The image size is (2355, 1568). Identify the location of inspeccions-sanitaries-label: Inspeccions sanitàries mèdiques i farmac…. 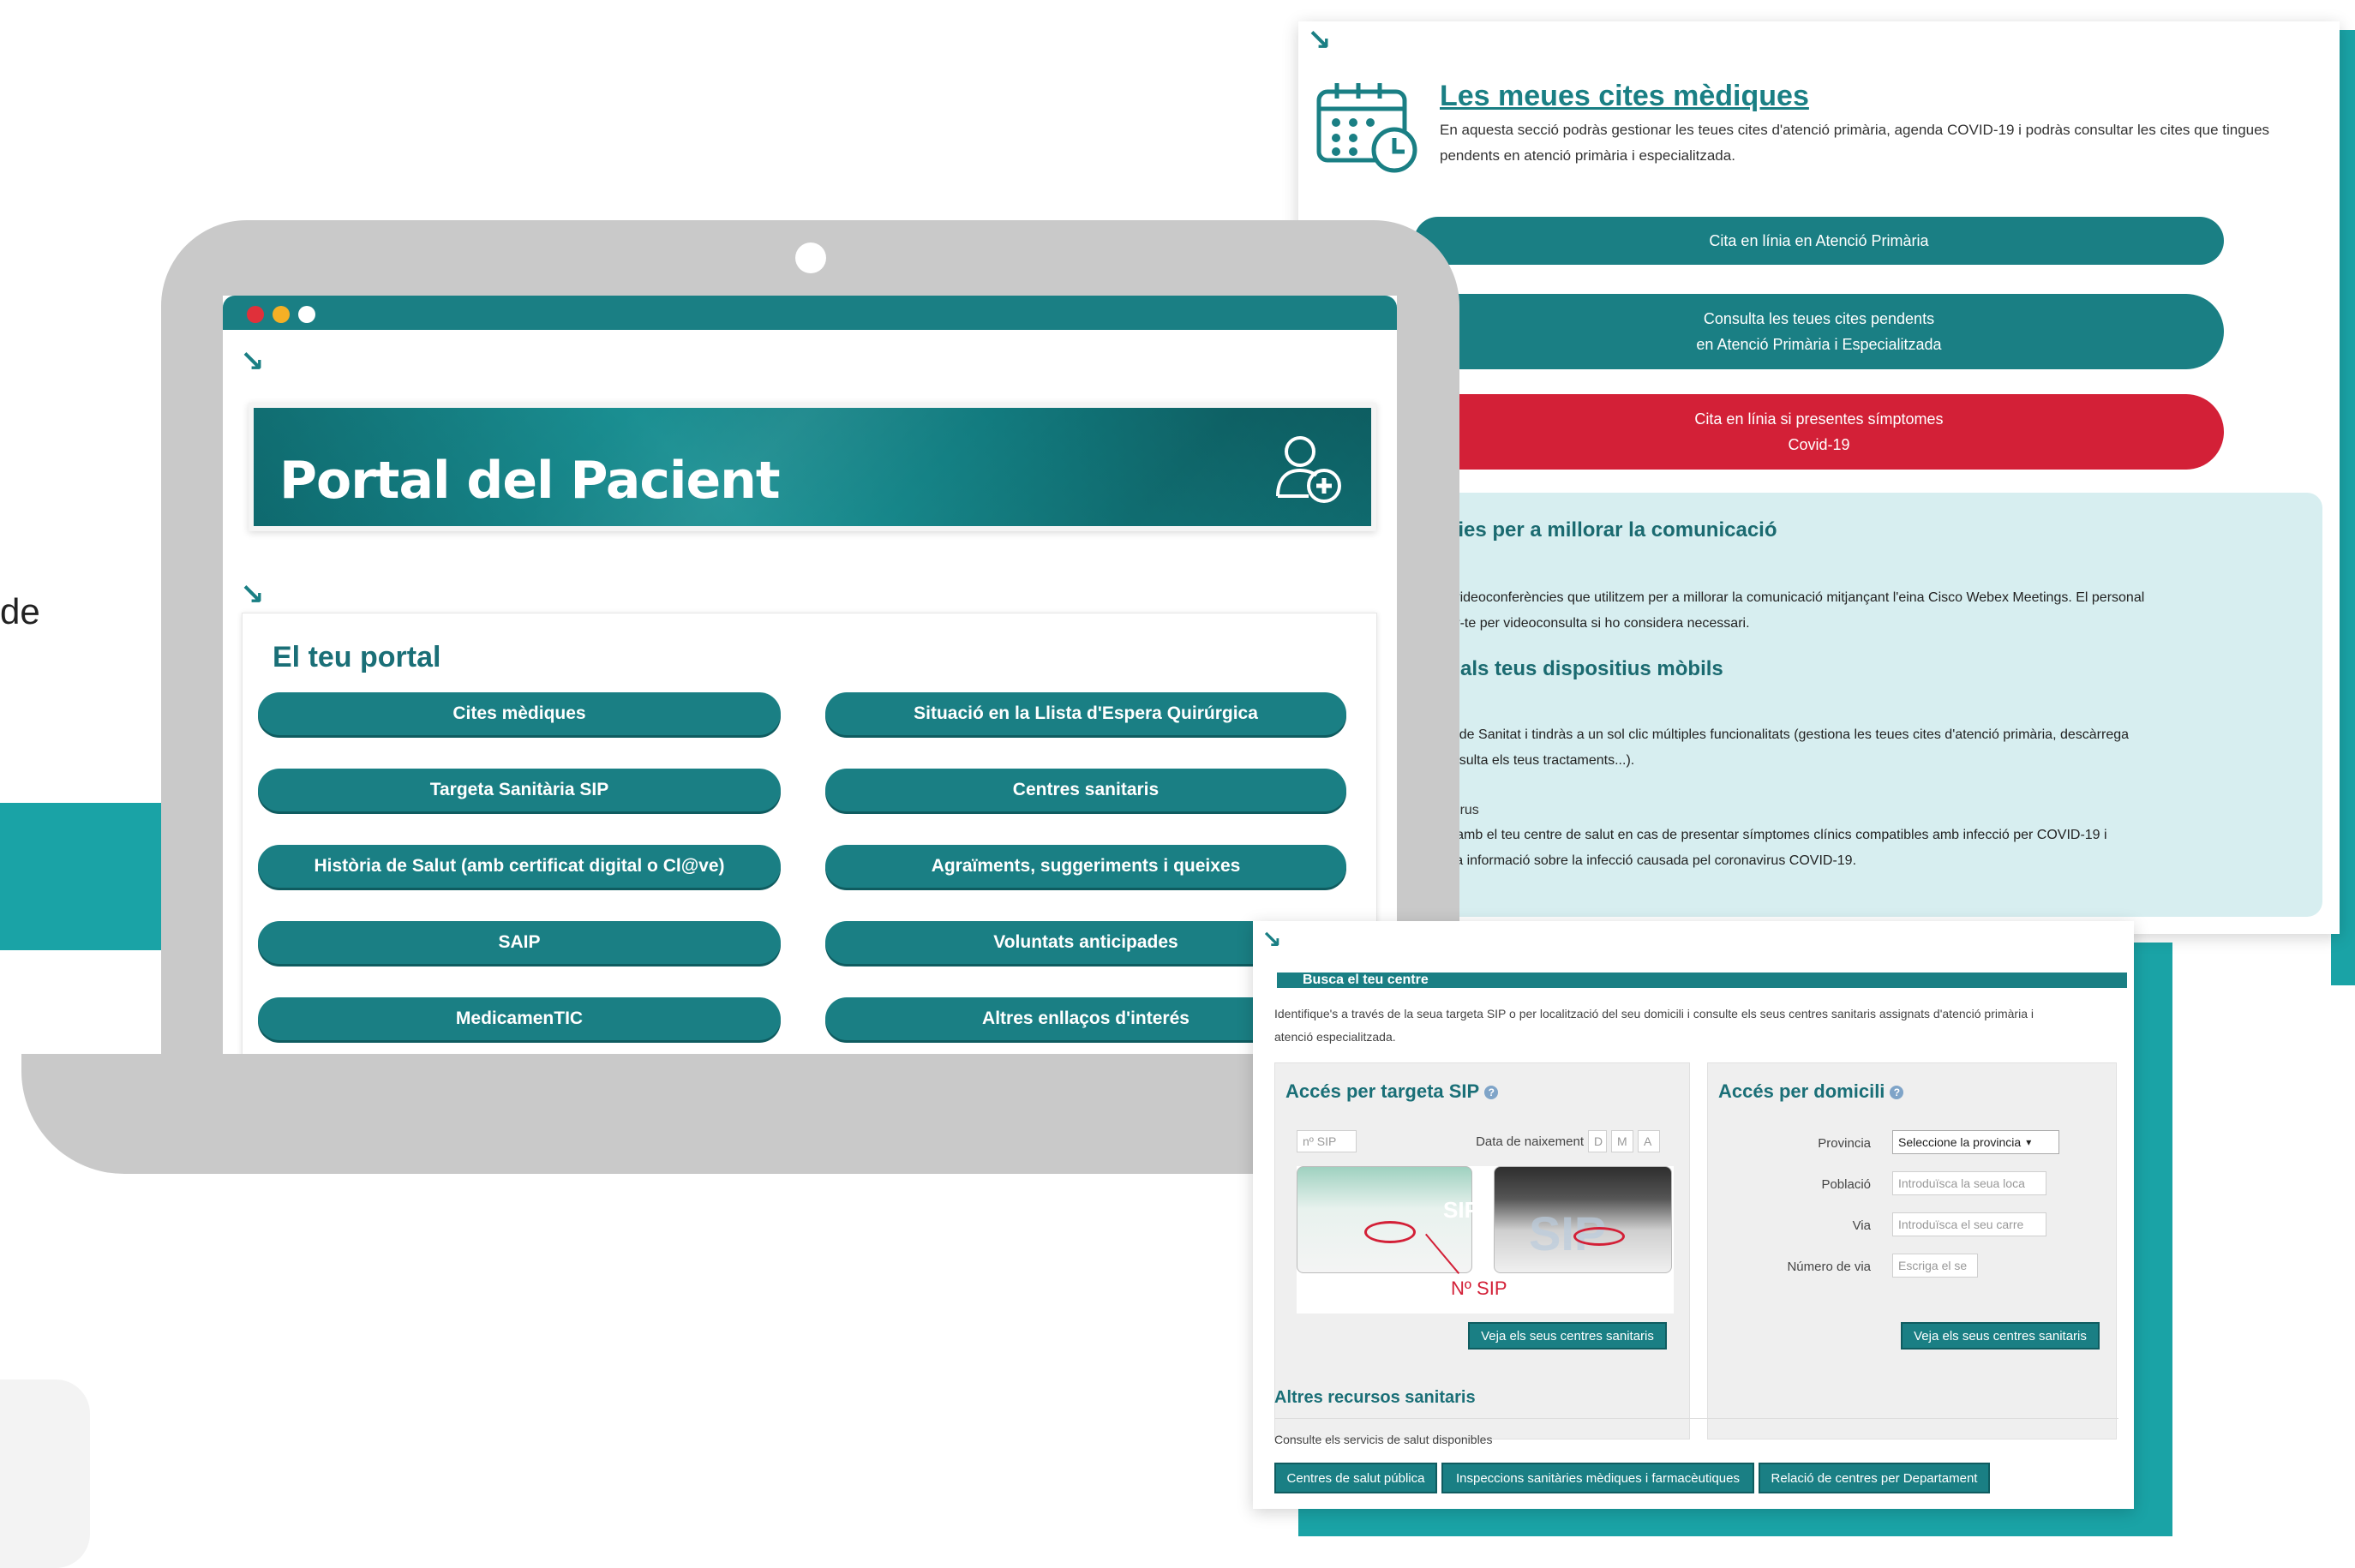
(1597, 1478).